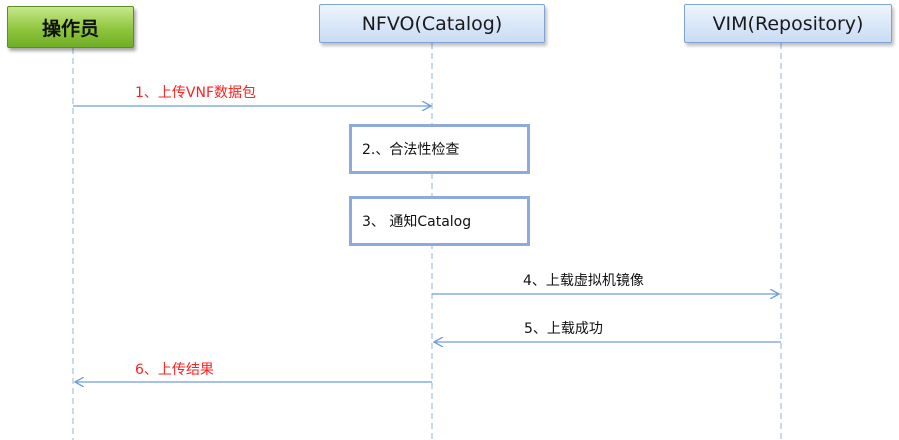 This screenshot has width=899, height=440. I want to click on actor-nfvo-label: NFVO(Catalog), so click(432, 23).